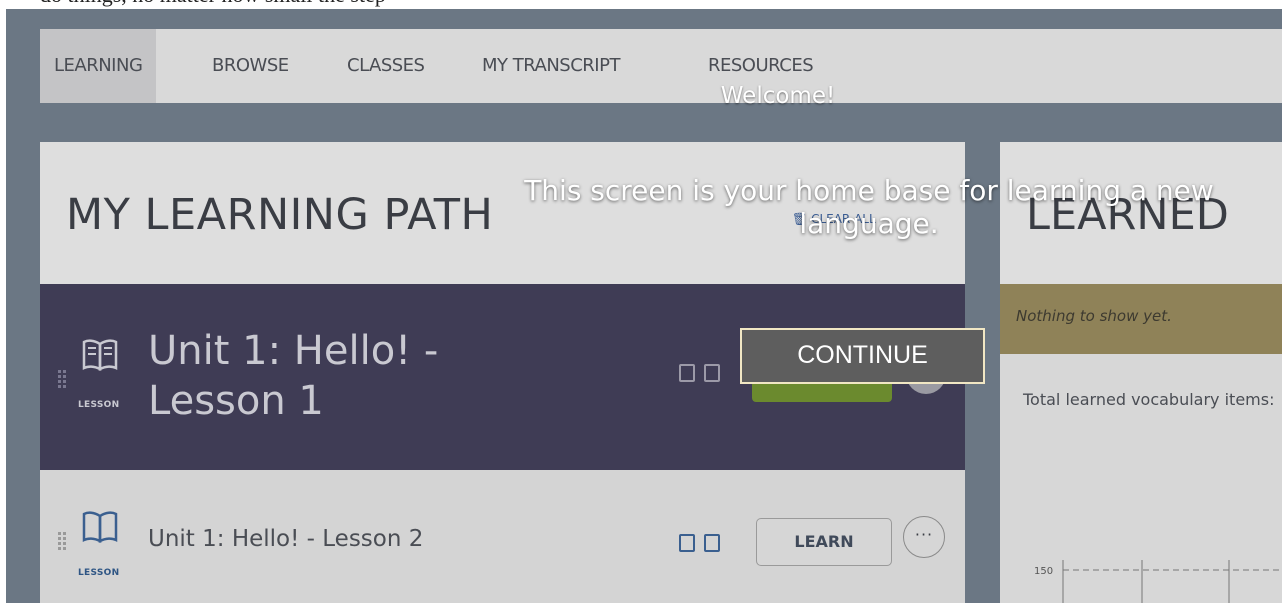 The height and width of the screenshot is (603, 1282). Describe the element at coordinates (213, 4) in the screenshot. I see `top-strip-text: do things, no matter how small the step` at that location.